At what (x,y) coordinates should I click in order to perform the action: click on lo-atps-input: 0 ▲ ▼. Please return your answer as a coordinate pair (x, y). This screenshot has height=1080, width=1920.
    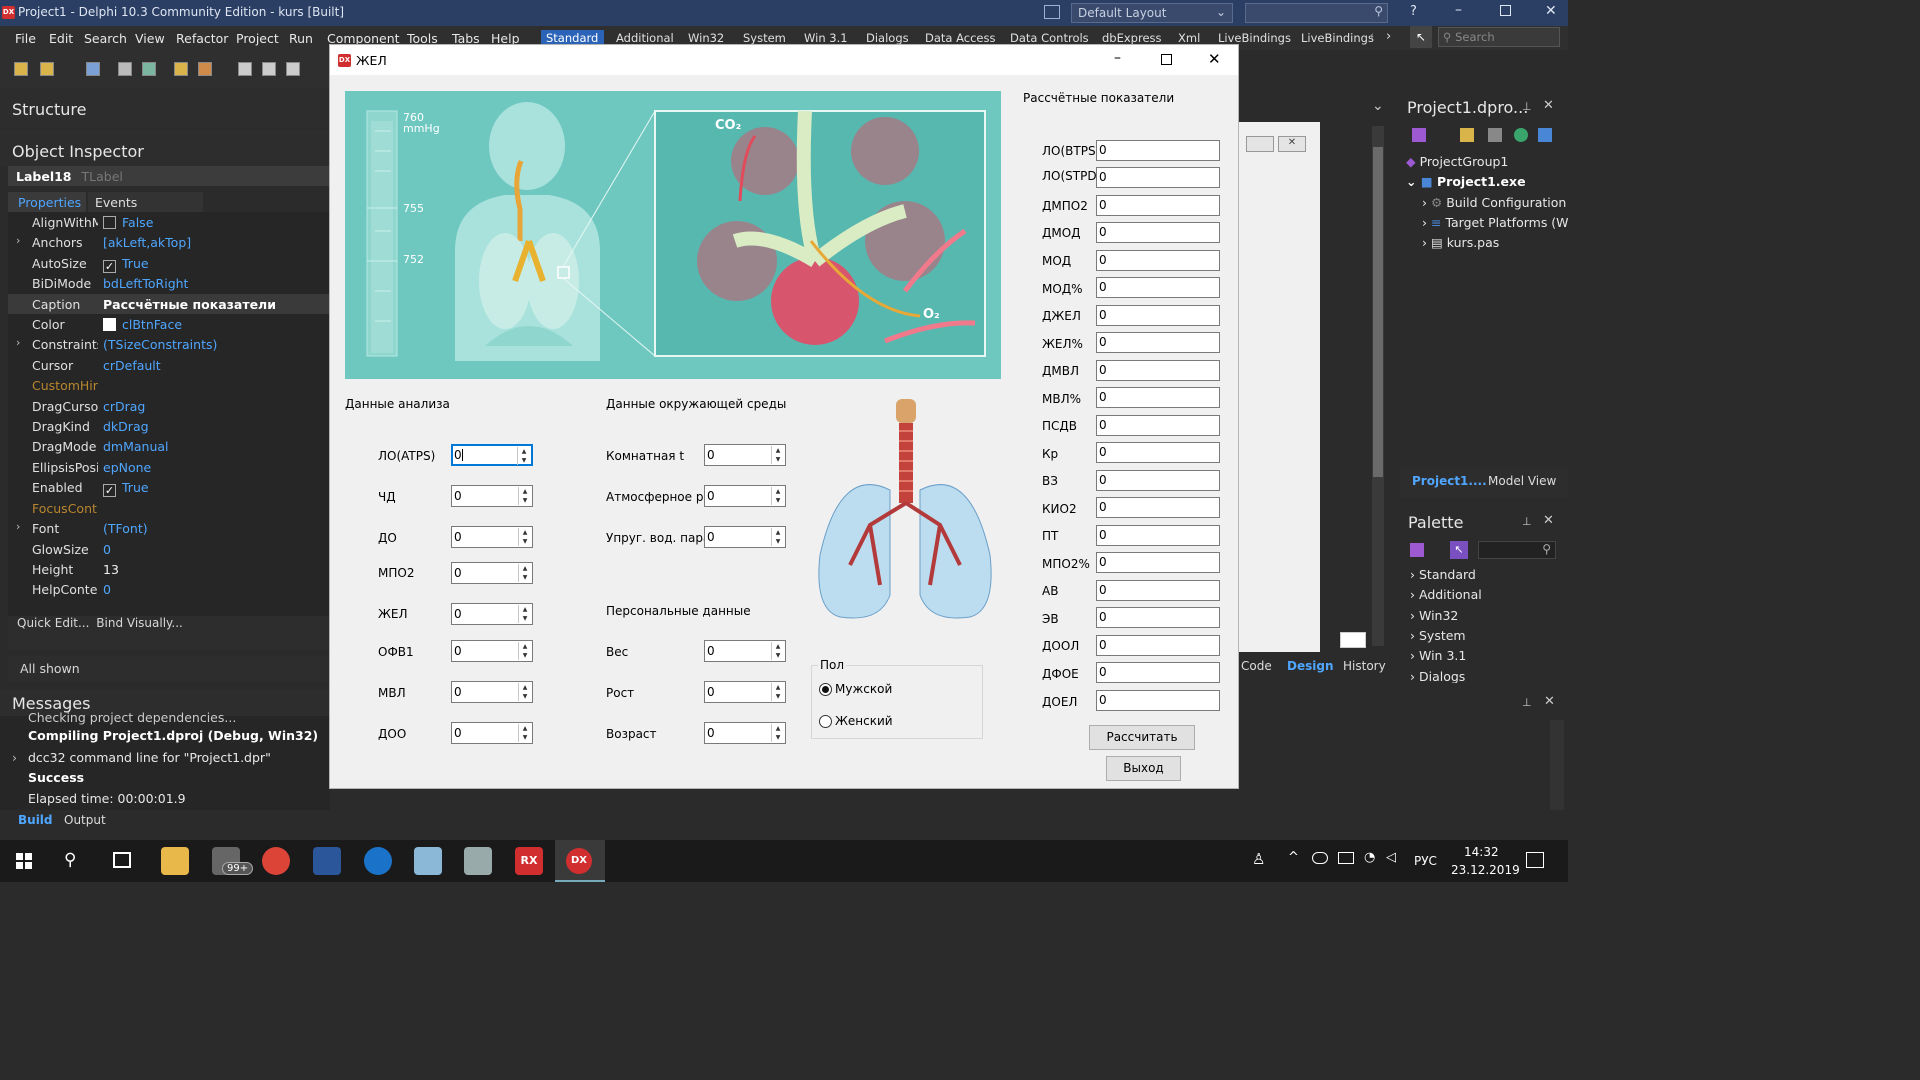
    Looking at the image, I should click on (492, 455).